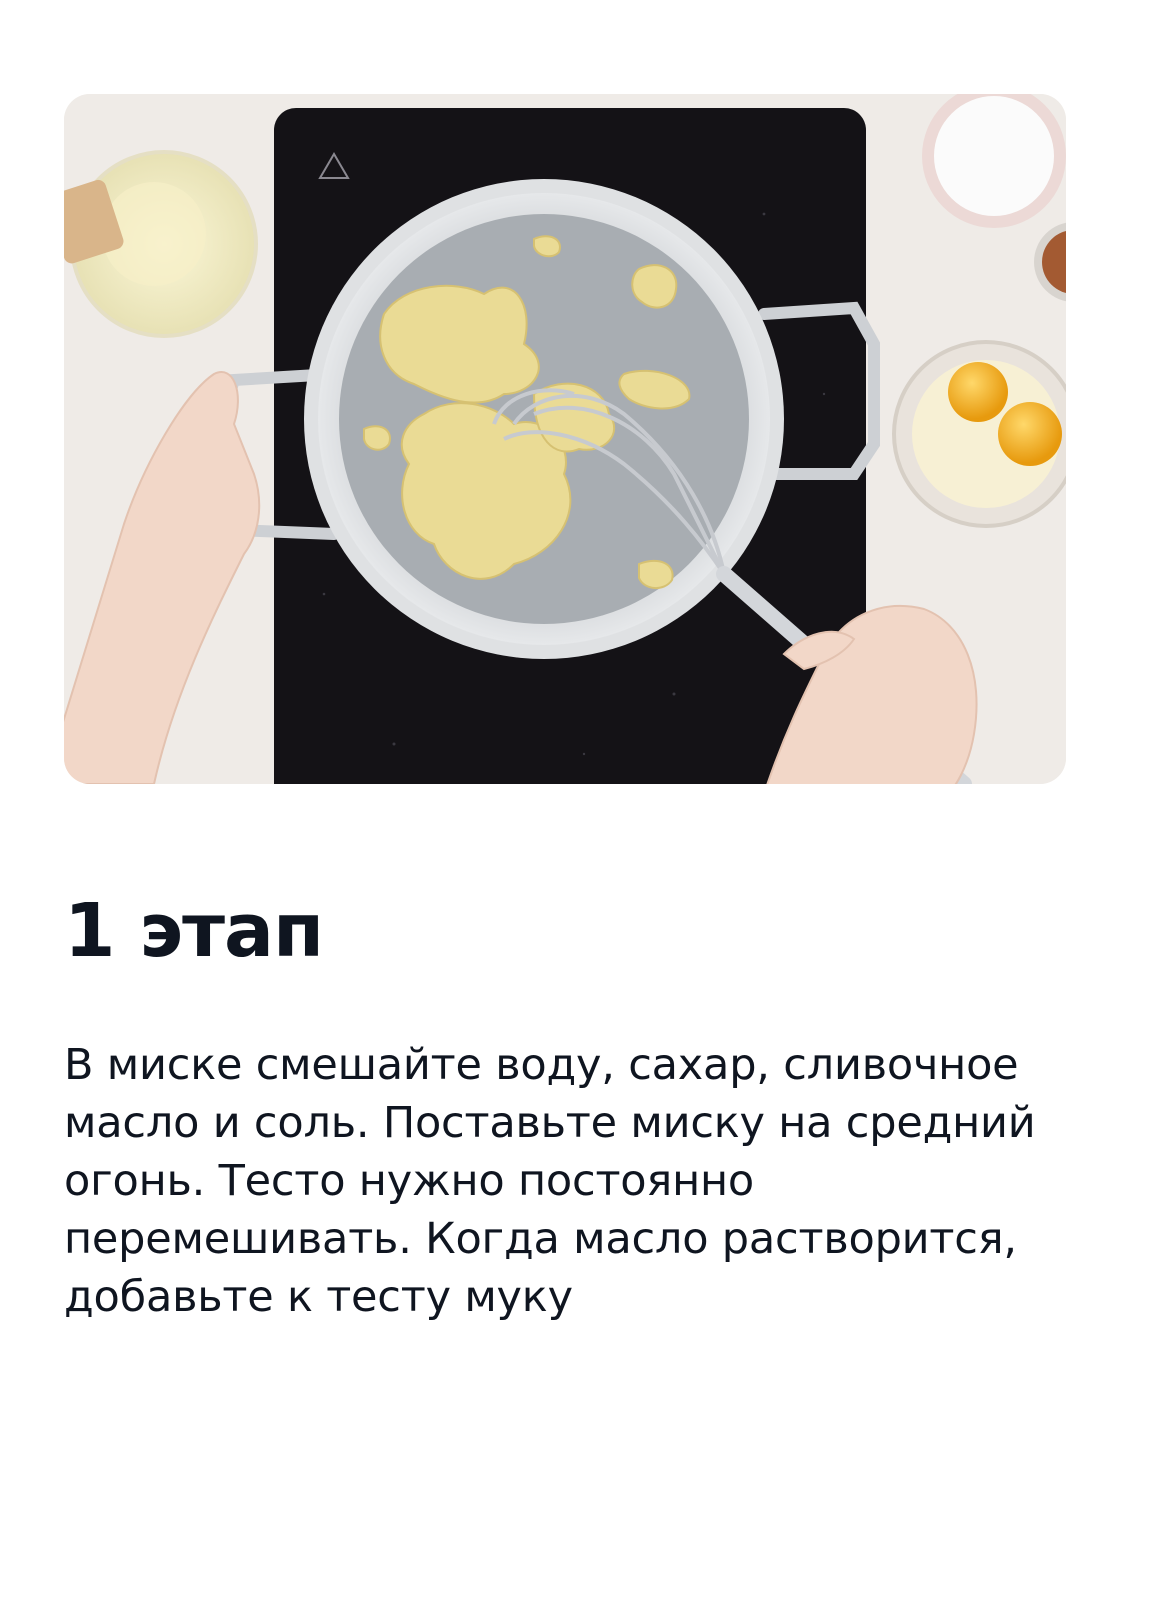  Describe the element at coordinates (979, 434) in the screenshot. I see `egg-bowl-image` at that location.